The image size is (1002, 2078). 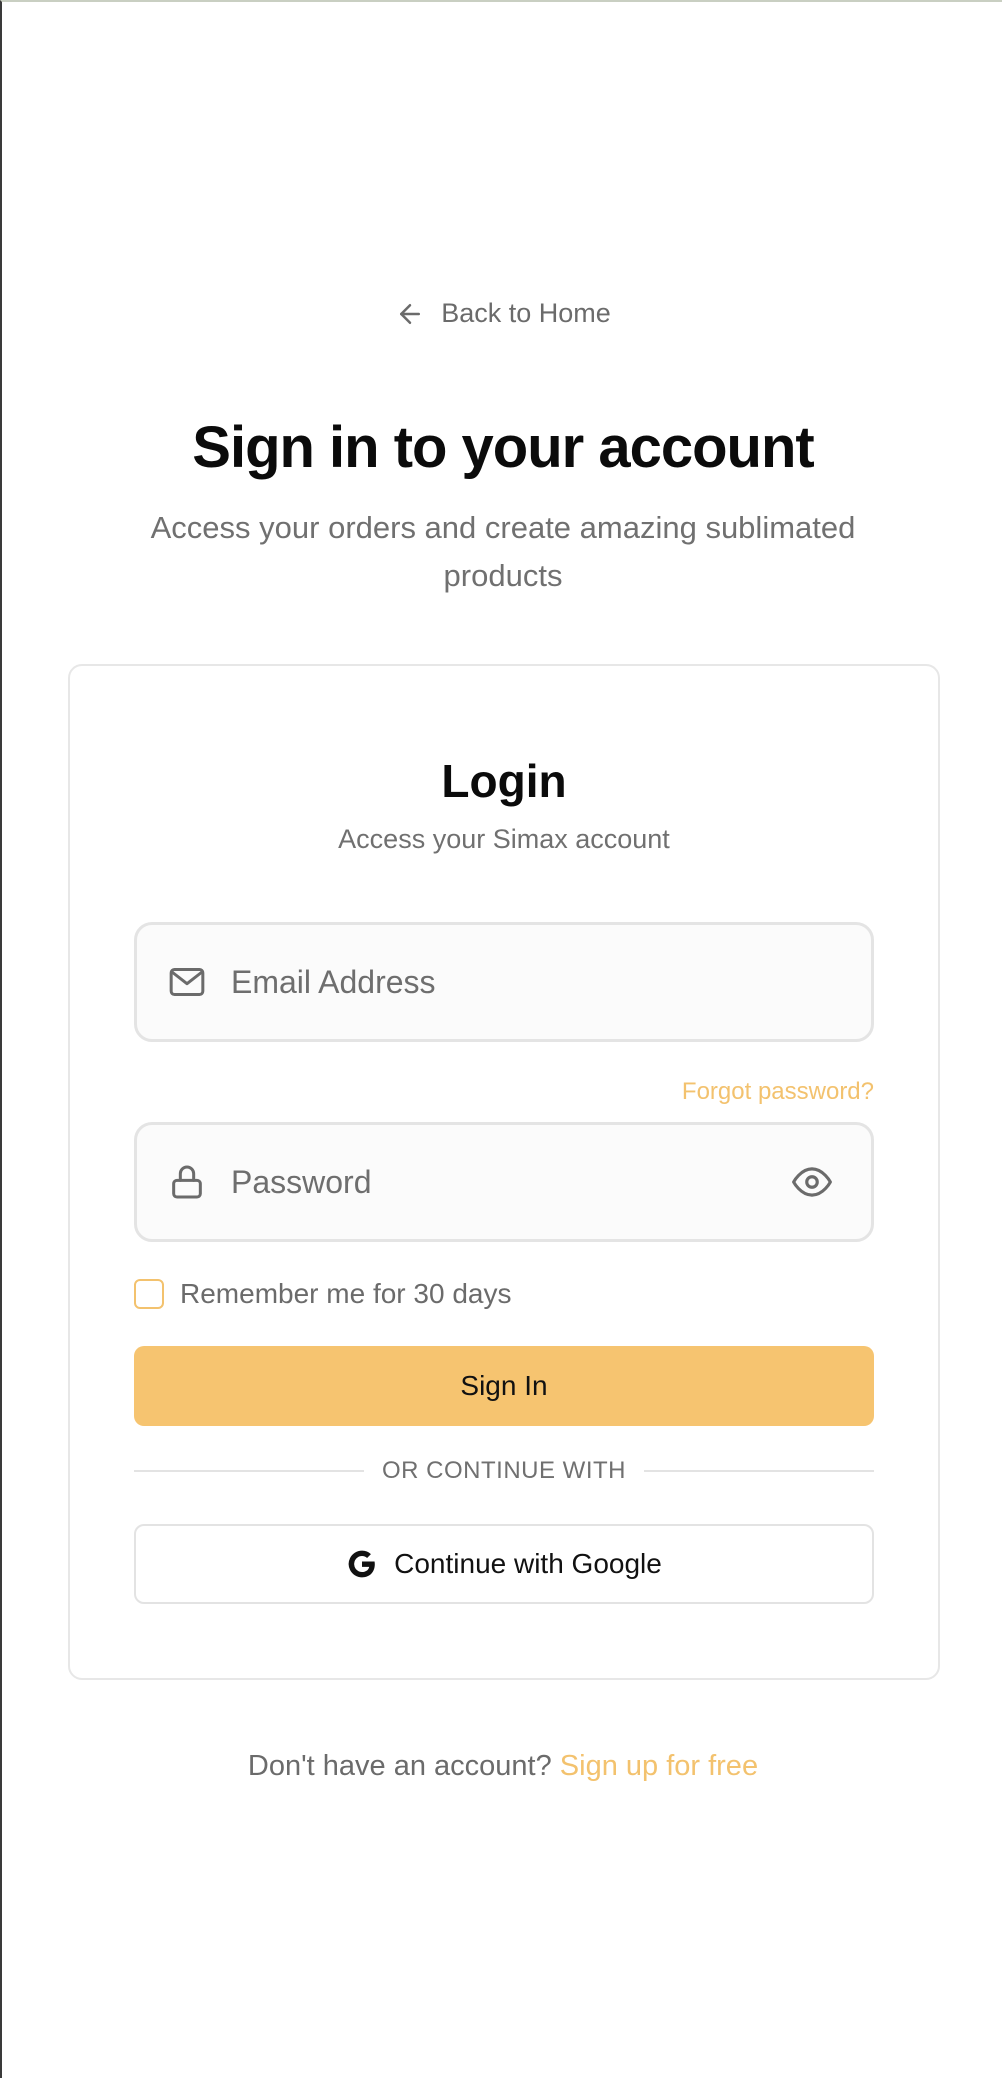 I want to click on page-title: Sign in to your account, so click(x=503, y=447).